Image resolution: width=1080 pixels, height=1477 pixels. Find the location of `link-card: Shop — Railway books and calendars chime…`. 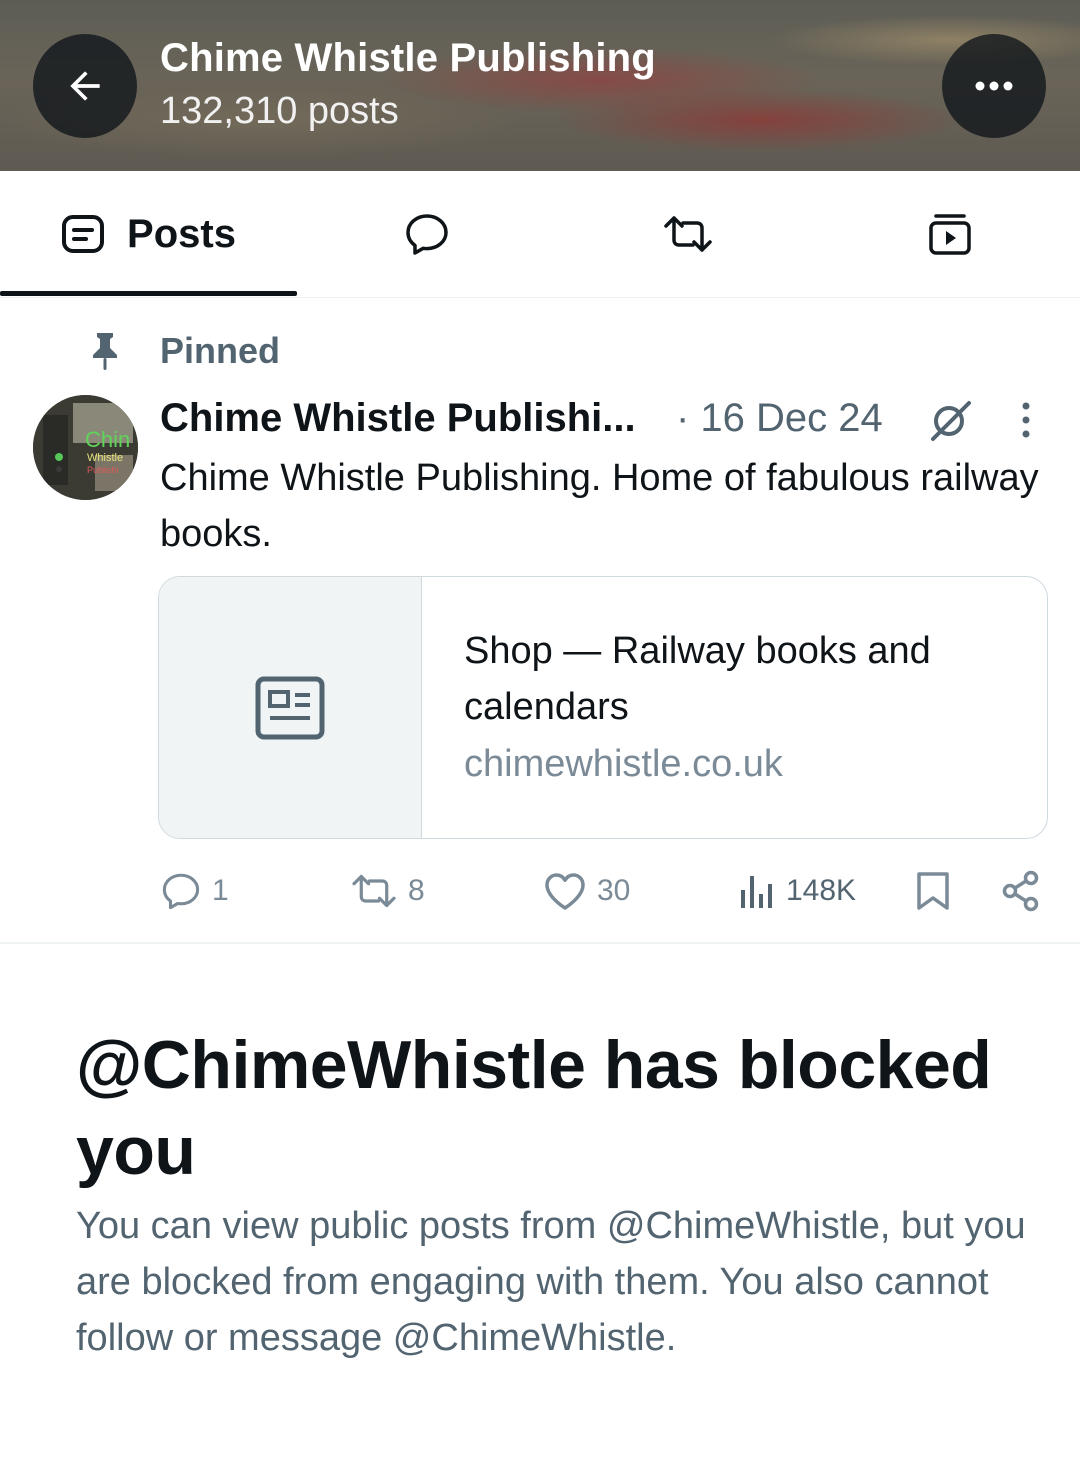

link-card: Shop — Railway books and calendars chime… is located at coordinates (603, 707).